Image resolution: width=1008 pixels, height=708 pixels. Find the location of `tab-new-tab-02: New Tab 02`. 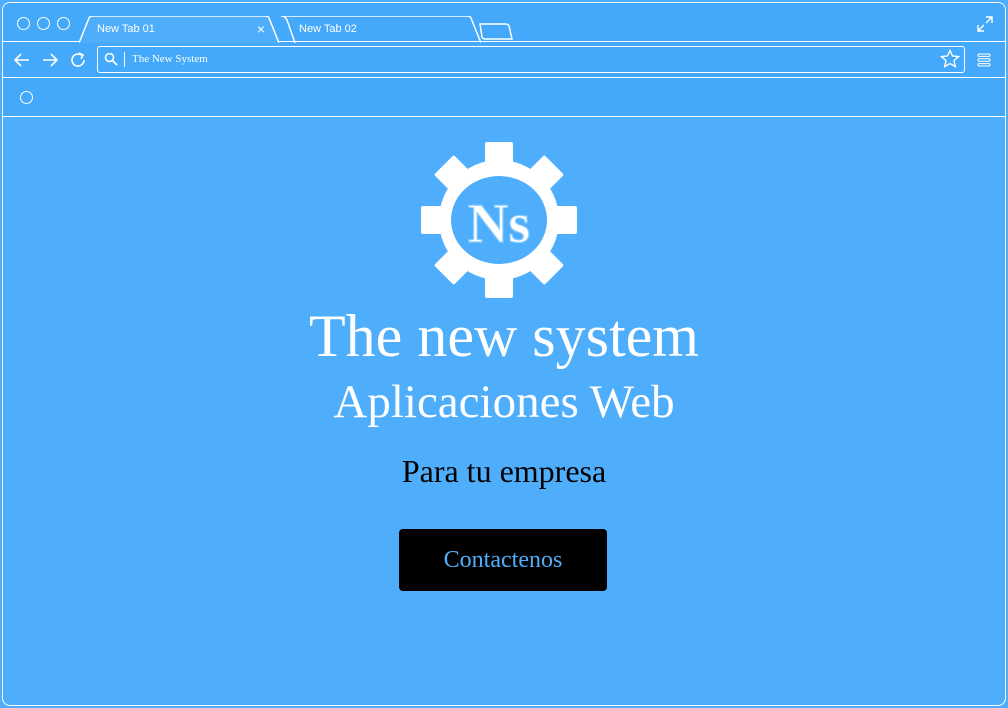

tab-new-tab-02: New Tab 02 is located at coordinates (381, 29).